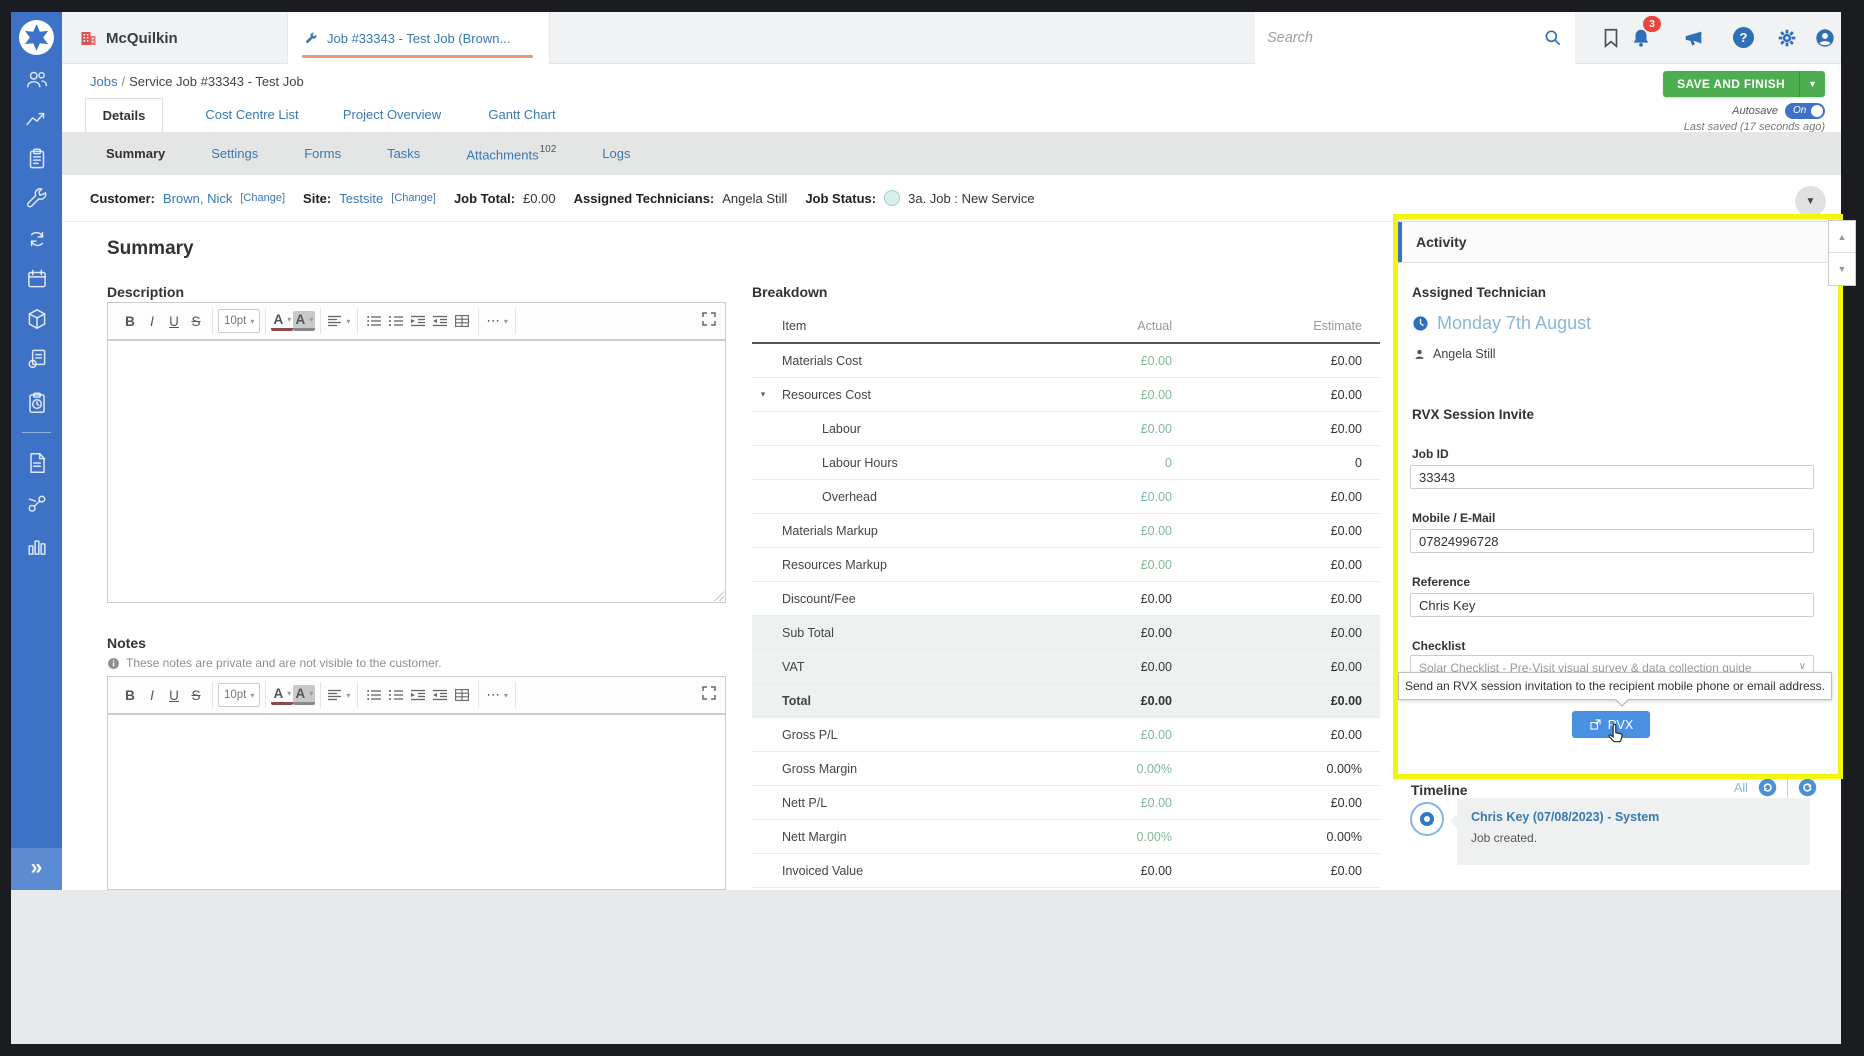 The height and width of the screenshot is (1056, 1864). Describe the element at coordinates (252, 115) in the screenshot. I see `tab-cost-centre-list: Cost Centre List` at that location.